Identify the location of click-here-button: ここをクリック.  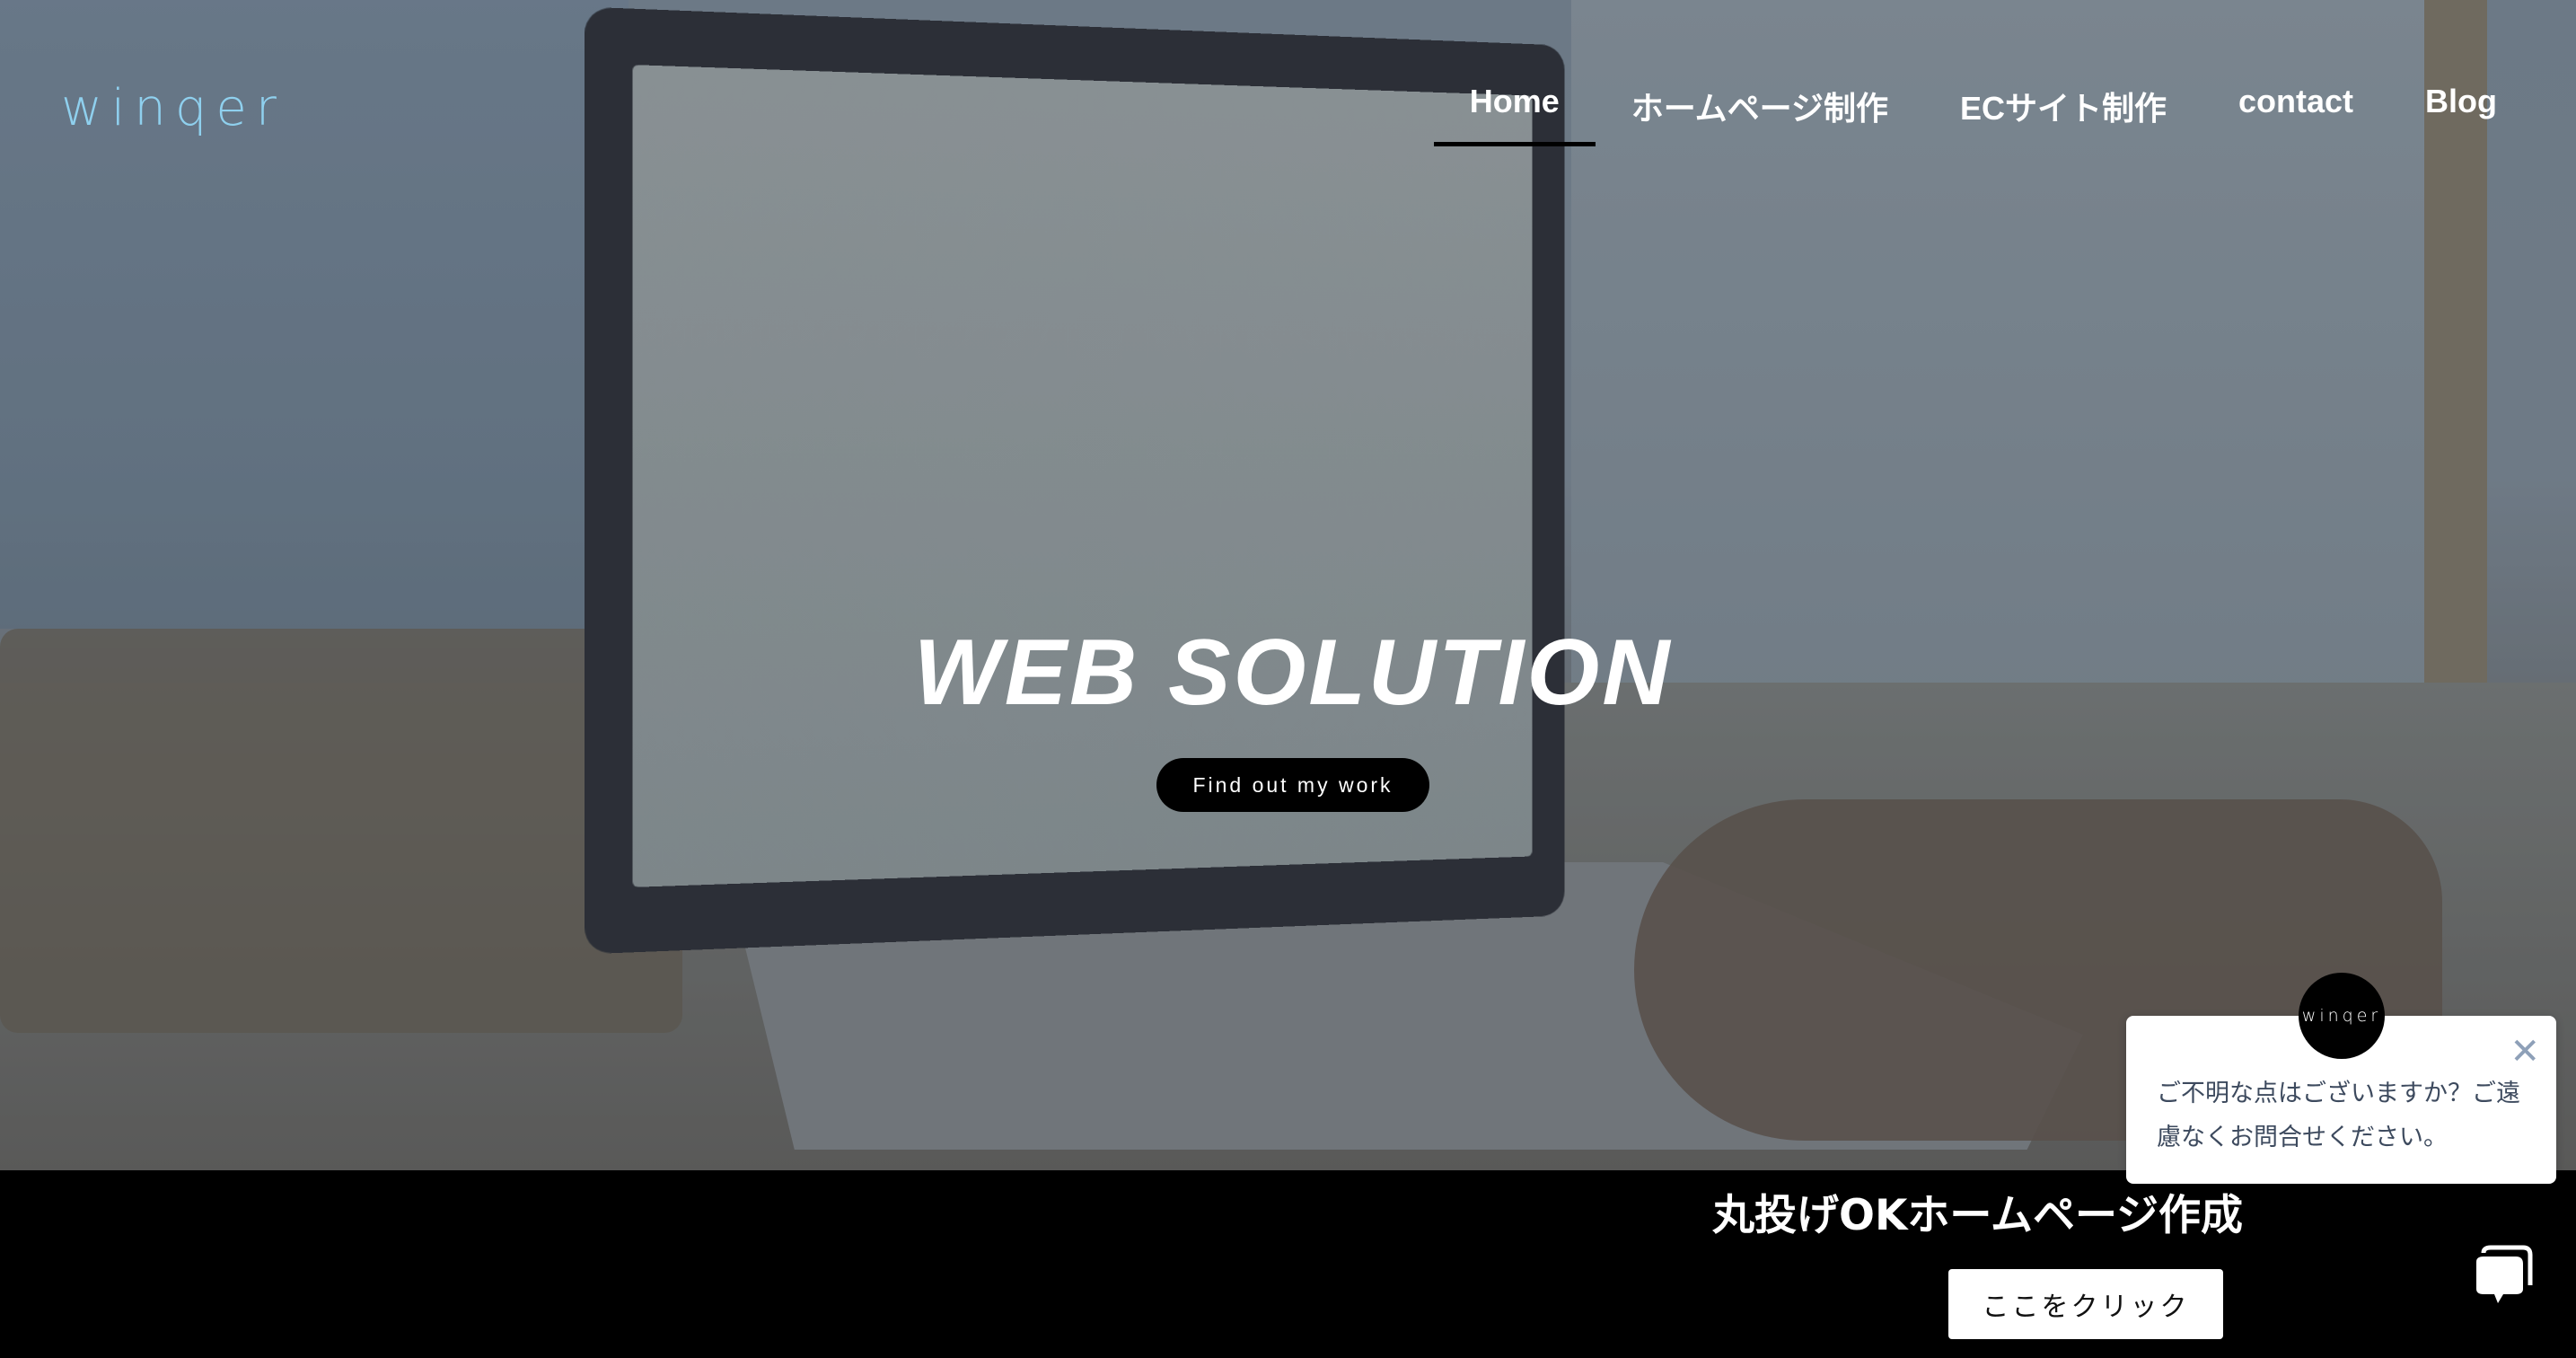
(2085, 1304).